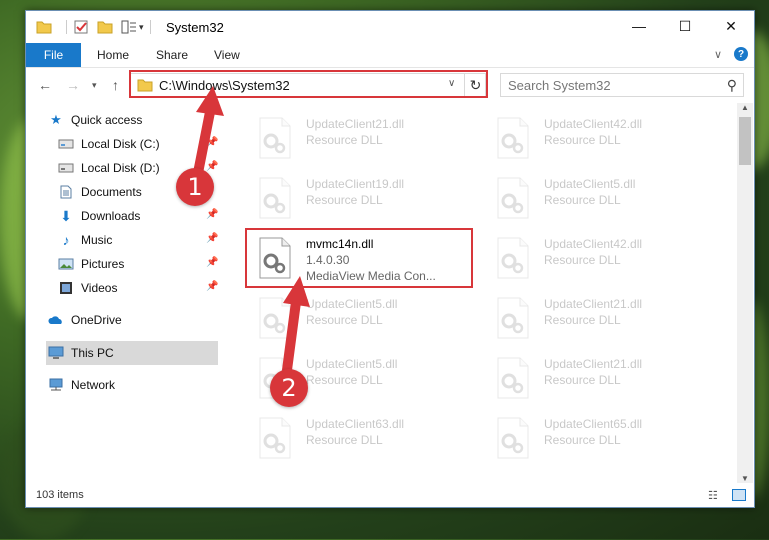  What do you see at coordinates (141, 27) in the screenshot?
I see `chevron-down-icon: ▾` at bounding box center [141, 27].